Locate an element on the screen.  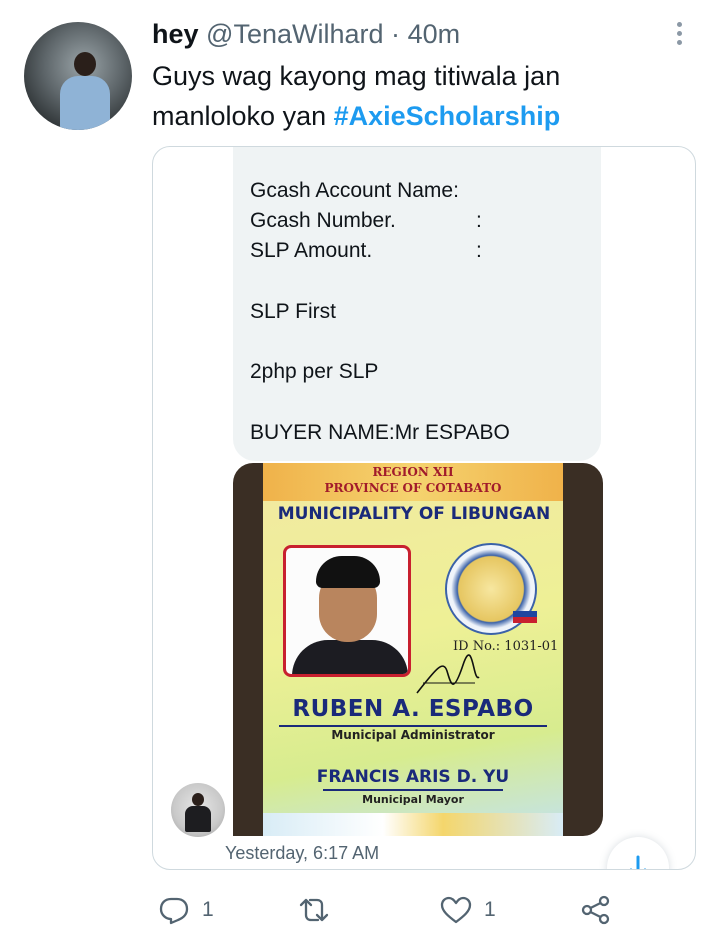
profile-avatar is located at coordinates (78, 76).